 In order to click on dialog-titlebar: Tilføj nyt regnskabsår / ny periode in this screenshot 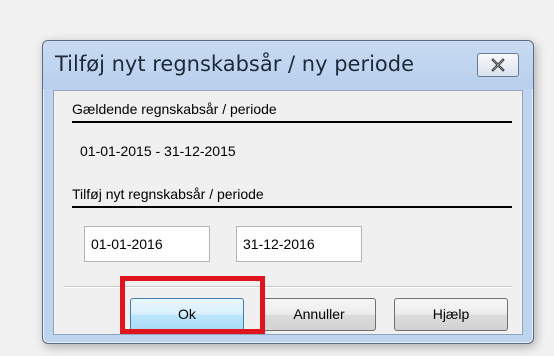, I will do `click(288, 65)`.